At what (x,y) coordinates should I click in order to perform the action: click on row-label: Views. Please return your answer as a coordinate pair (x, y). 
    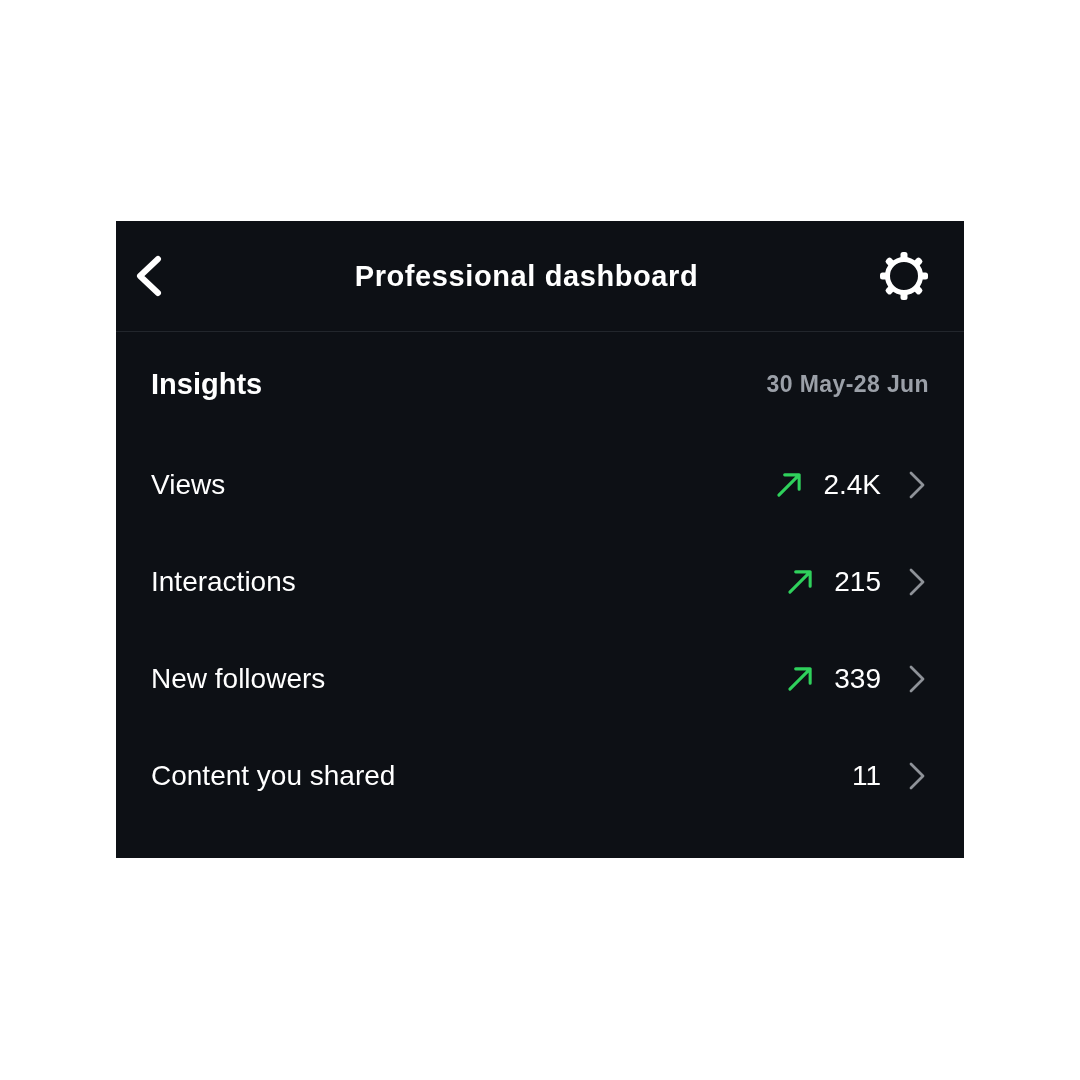
    Looking at the image, I should click on (188, 484).